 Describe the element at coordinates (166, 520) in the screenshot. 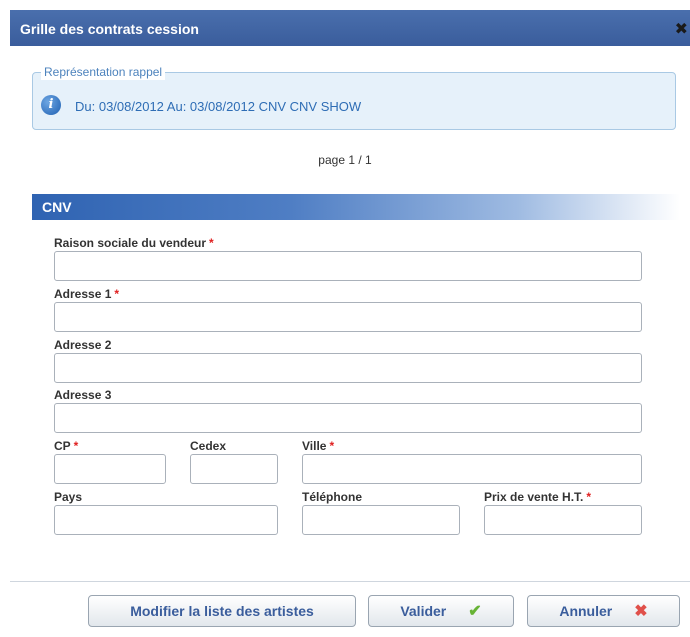

I see `pays-input` at that location.